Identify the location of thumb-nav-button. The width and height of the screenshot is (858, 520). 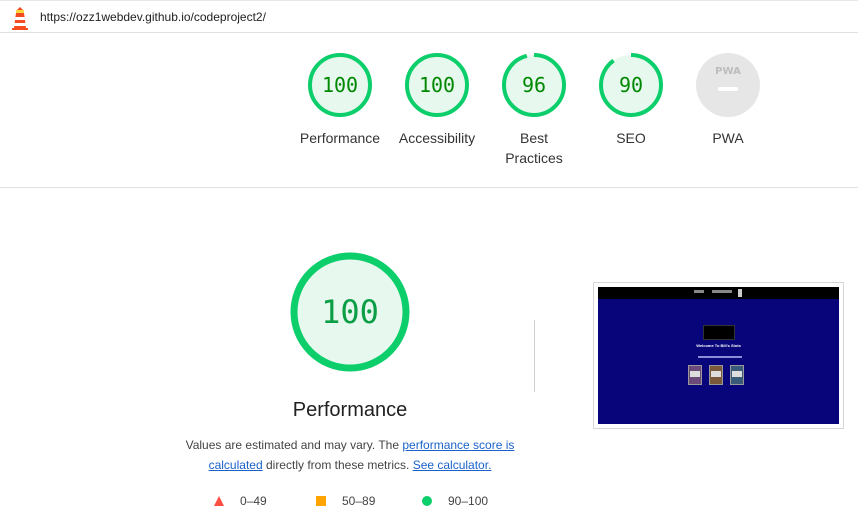
(740, 293).